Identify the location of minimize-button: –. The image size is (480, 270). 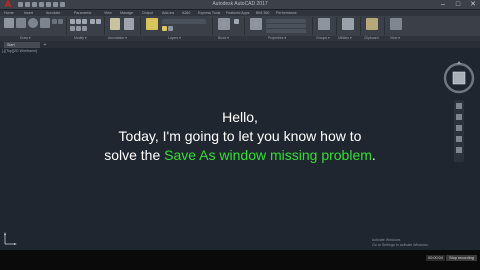
(443, 4).